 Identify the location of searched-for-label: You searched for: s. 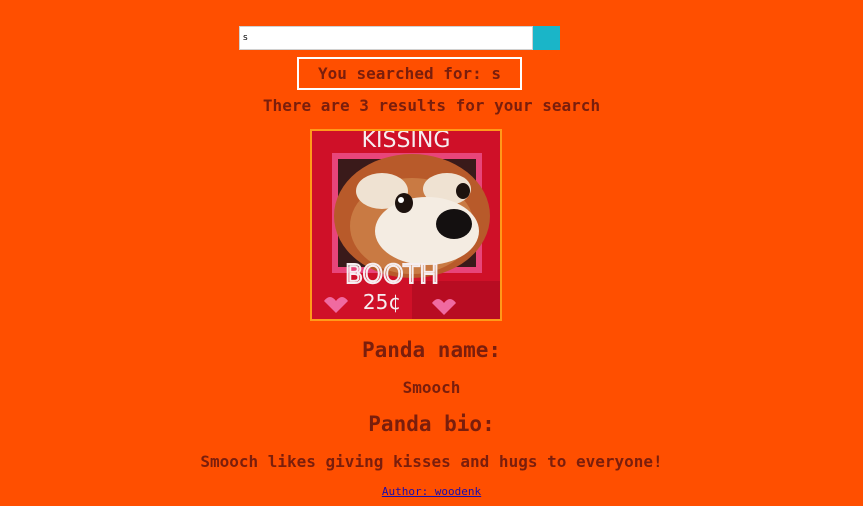
(409, 73).